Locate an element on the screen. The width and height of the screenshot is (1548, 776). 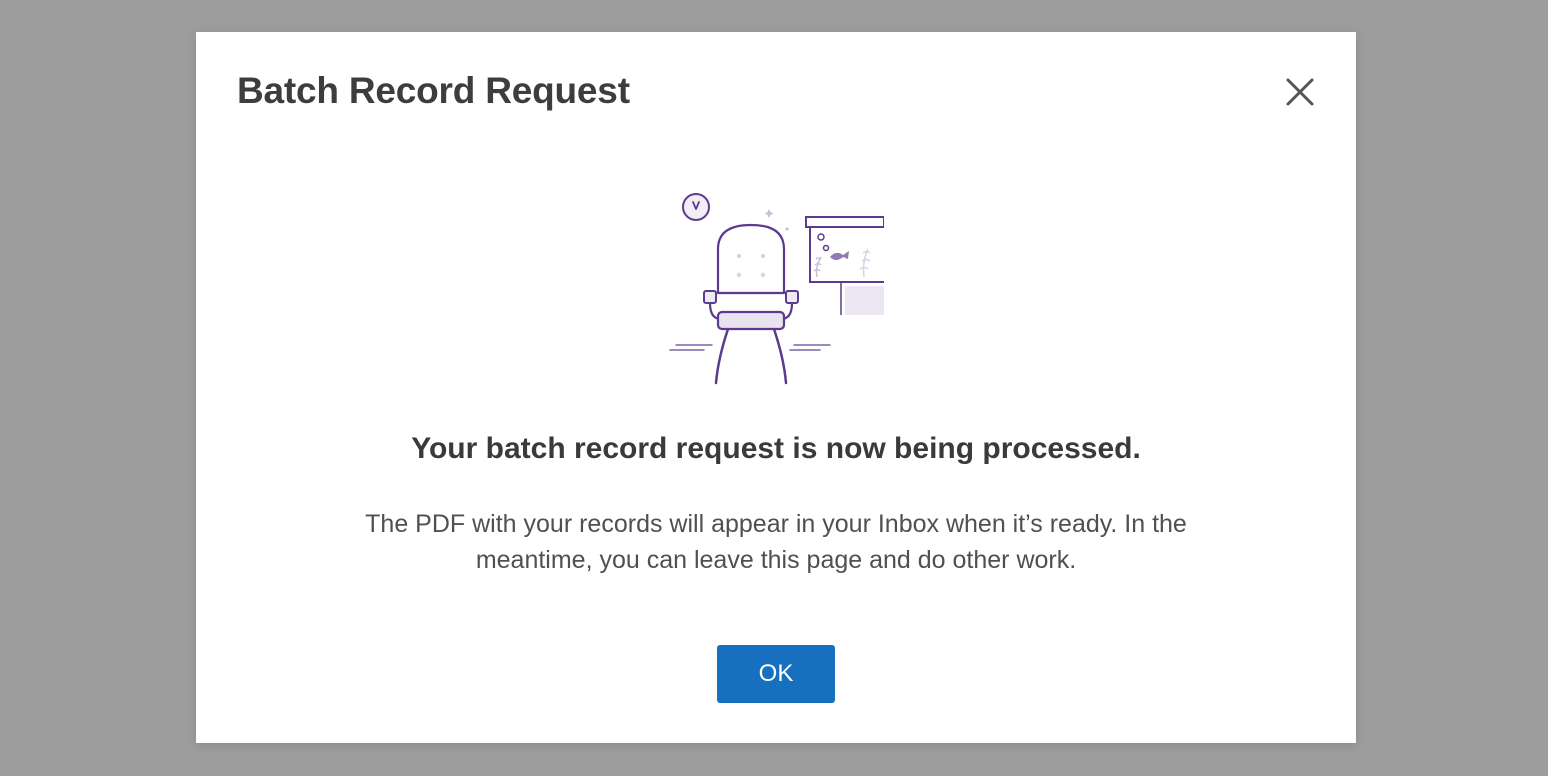
waiting-room-chair-illustration is located at coordinates (776, 289).